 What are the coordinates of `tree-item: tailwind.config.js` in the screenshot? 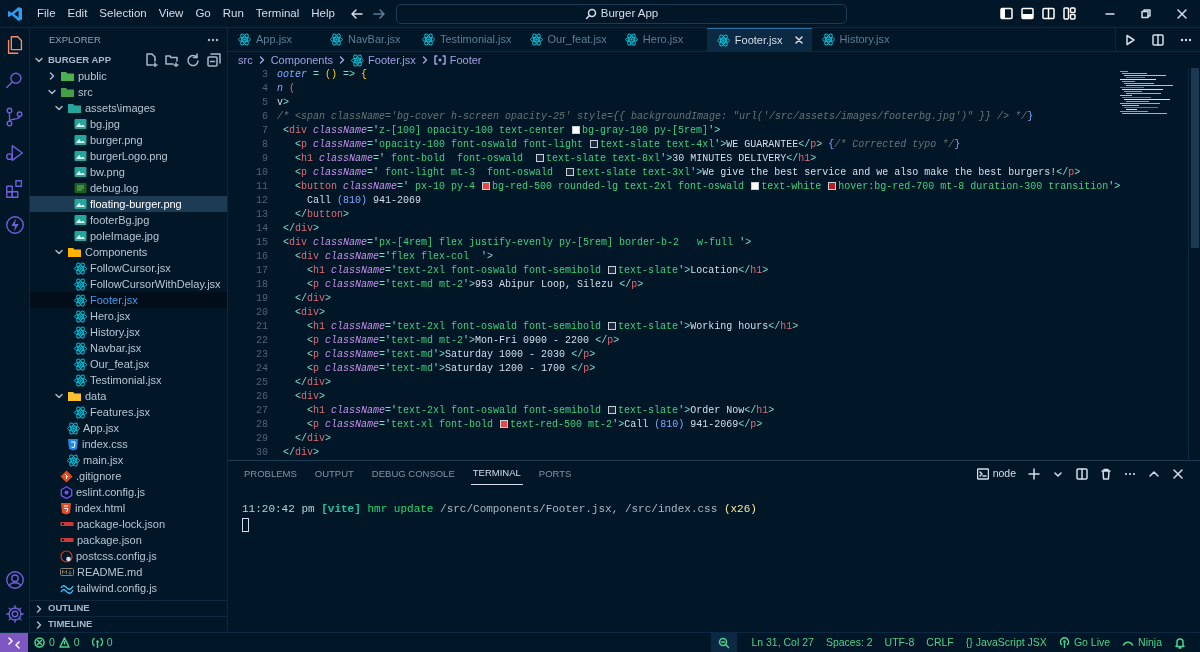 It's located at (128, 588).